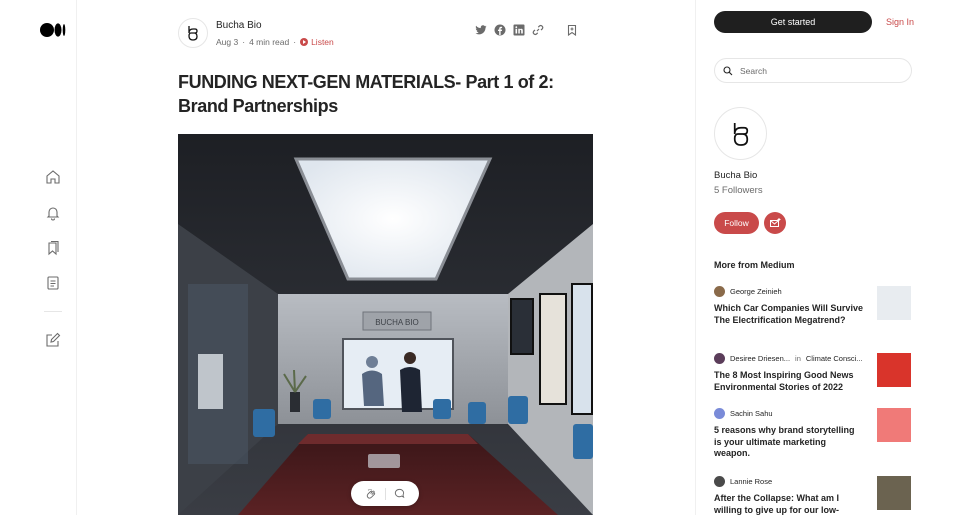 This screenshot has width=959, height=515. I want to click on write-icon, so click(53, 340).